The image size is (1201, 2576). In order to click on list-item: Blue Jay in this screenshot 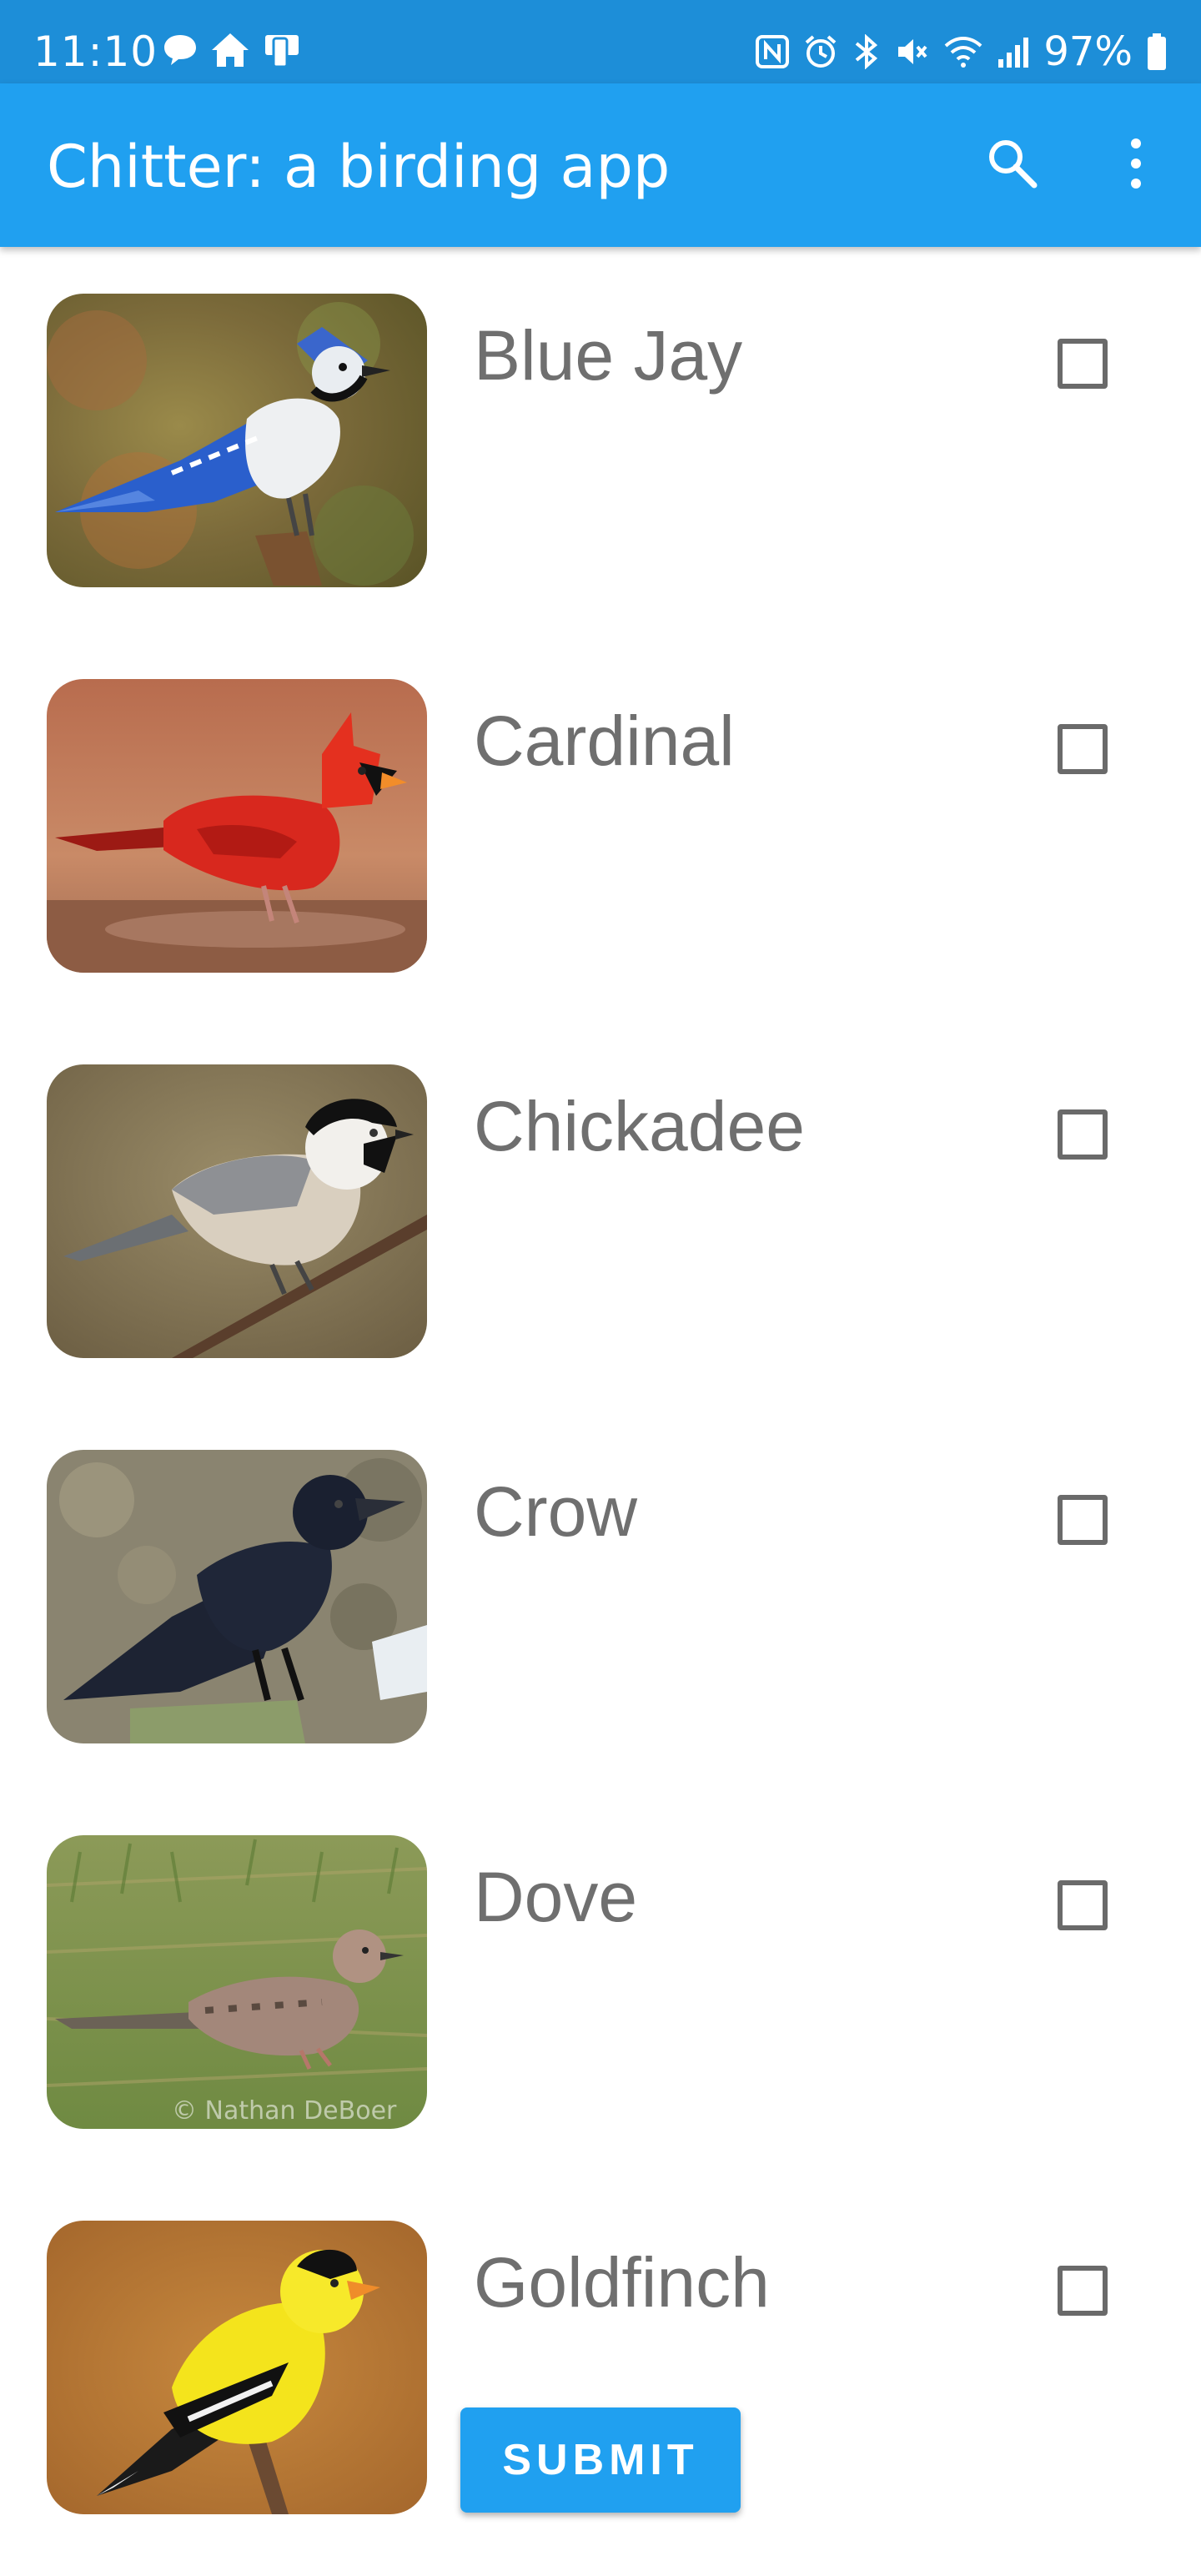, I will do `click(601, 439)`.